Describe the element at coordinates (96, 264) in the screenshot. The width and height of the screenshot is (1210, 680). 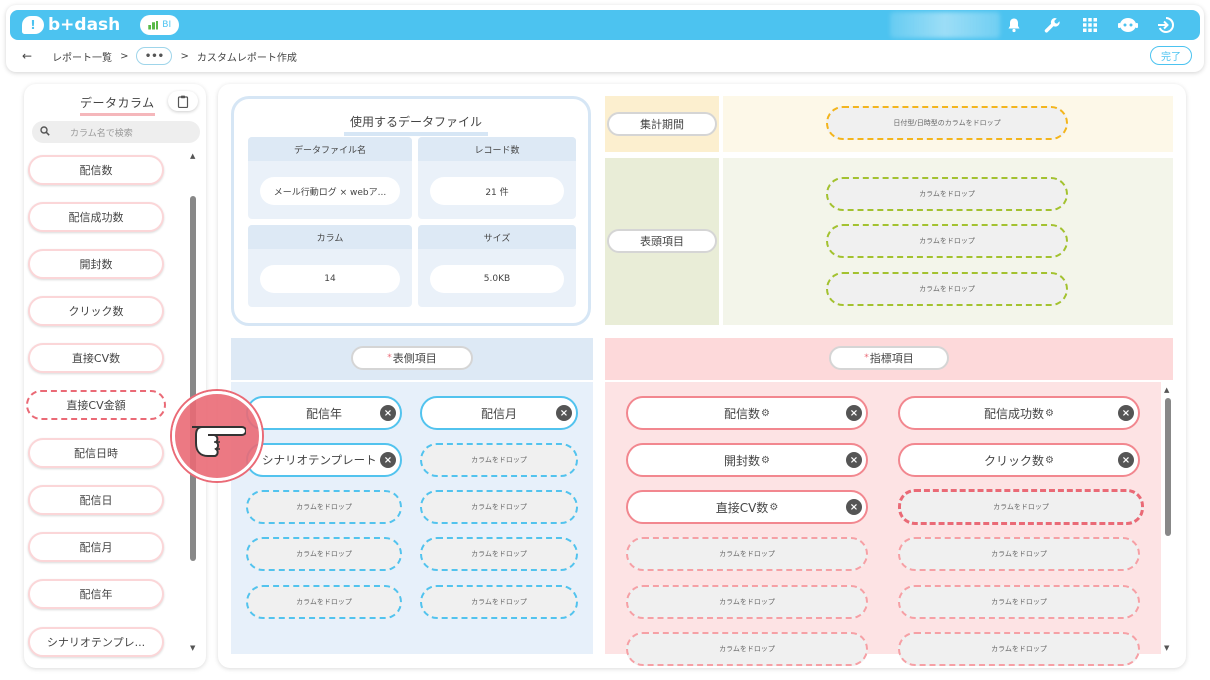
I see `column-item: 開封数` at that location.